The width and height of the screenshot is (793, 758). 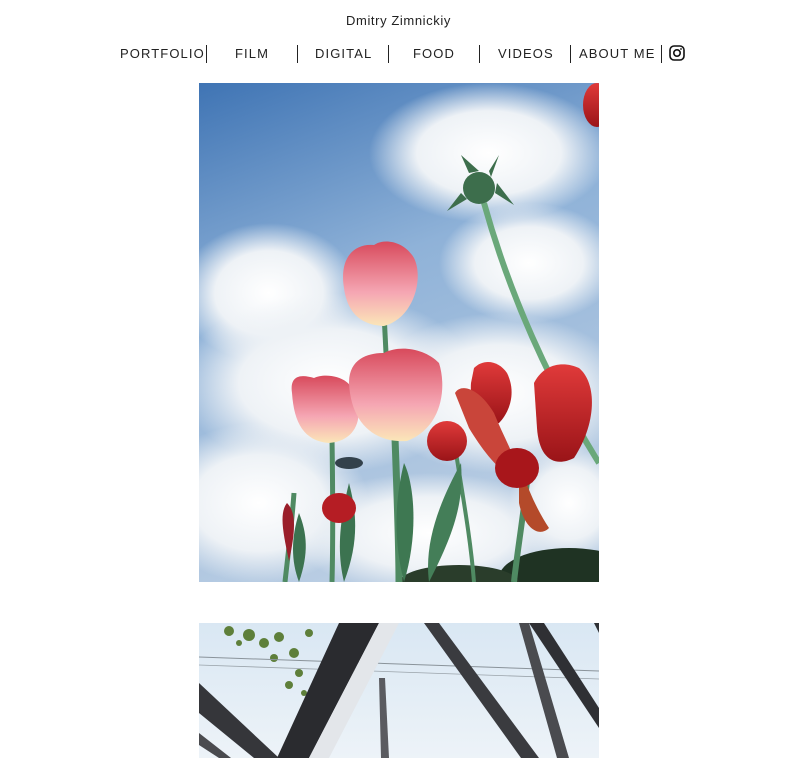 I want to click on nav-item-digital: DIGITAL, so click(x=343, y=53).